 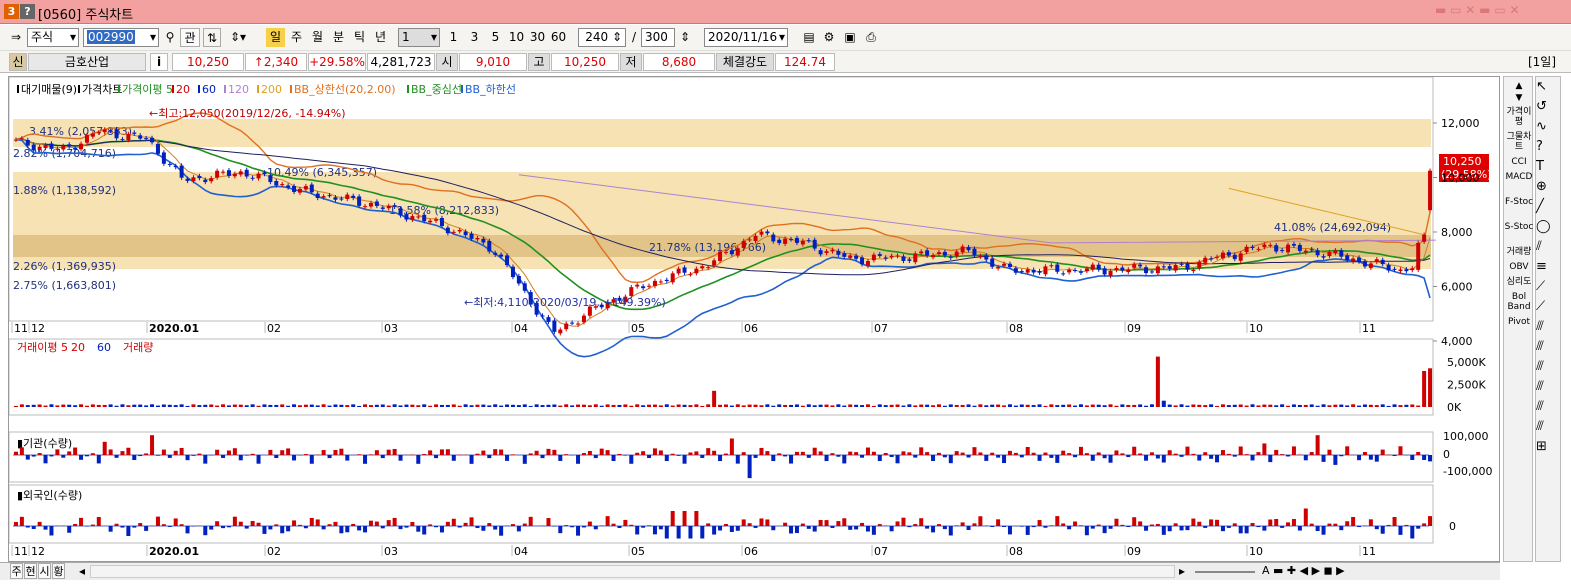 I want to click on indicator-7: OBV, so click(x=1519, y=268).